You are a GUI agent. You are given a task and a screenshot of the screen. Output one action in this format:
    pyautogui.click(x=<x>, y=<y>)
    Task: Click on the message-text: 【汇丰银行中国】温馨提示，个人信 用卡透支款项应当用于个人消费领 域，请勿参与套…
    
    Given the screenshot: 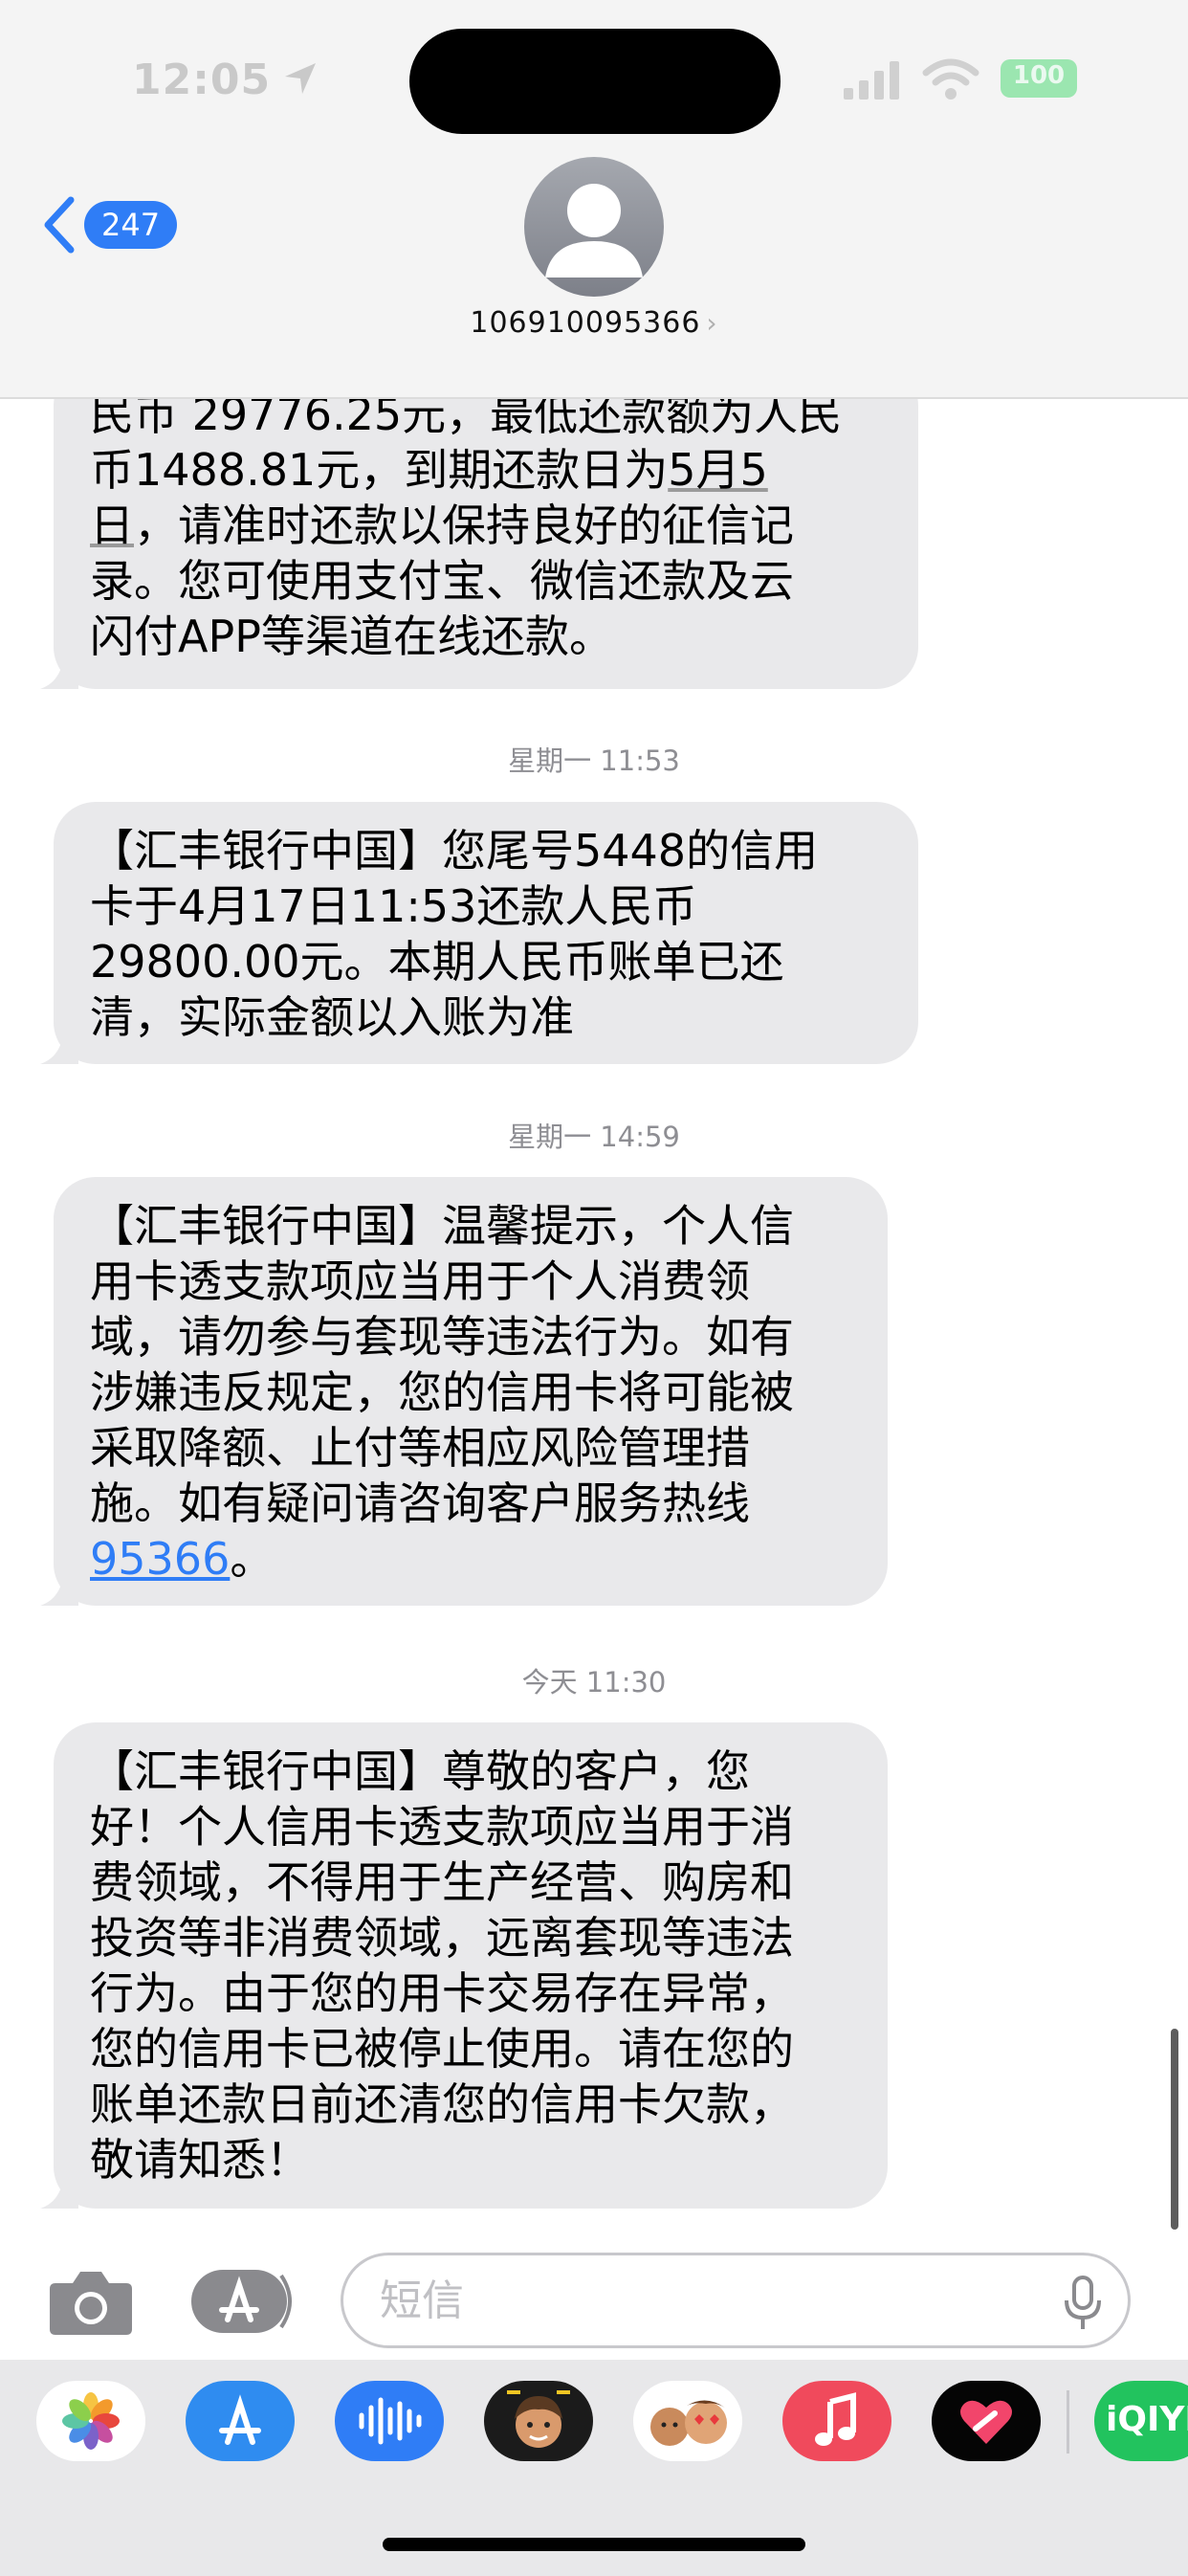 What is the action you would take?
    pyautogui.click(x=442, y=1392)
    